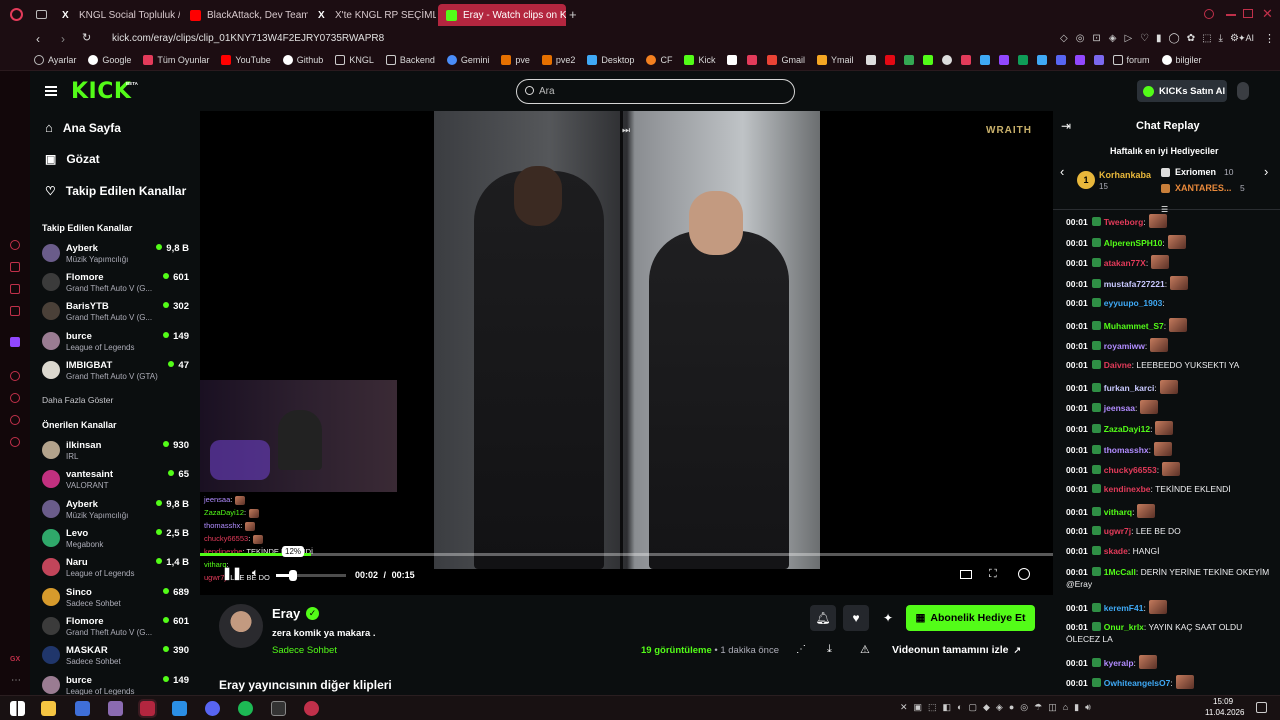 This screenshot has width=1280, height=720. Describe the element at coordinates (117, 313) in the screenshot. I see `followed-channel: BarisYTB Grand Theft Auto V (G... 302` at that location.